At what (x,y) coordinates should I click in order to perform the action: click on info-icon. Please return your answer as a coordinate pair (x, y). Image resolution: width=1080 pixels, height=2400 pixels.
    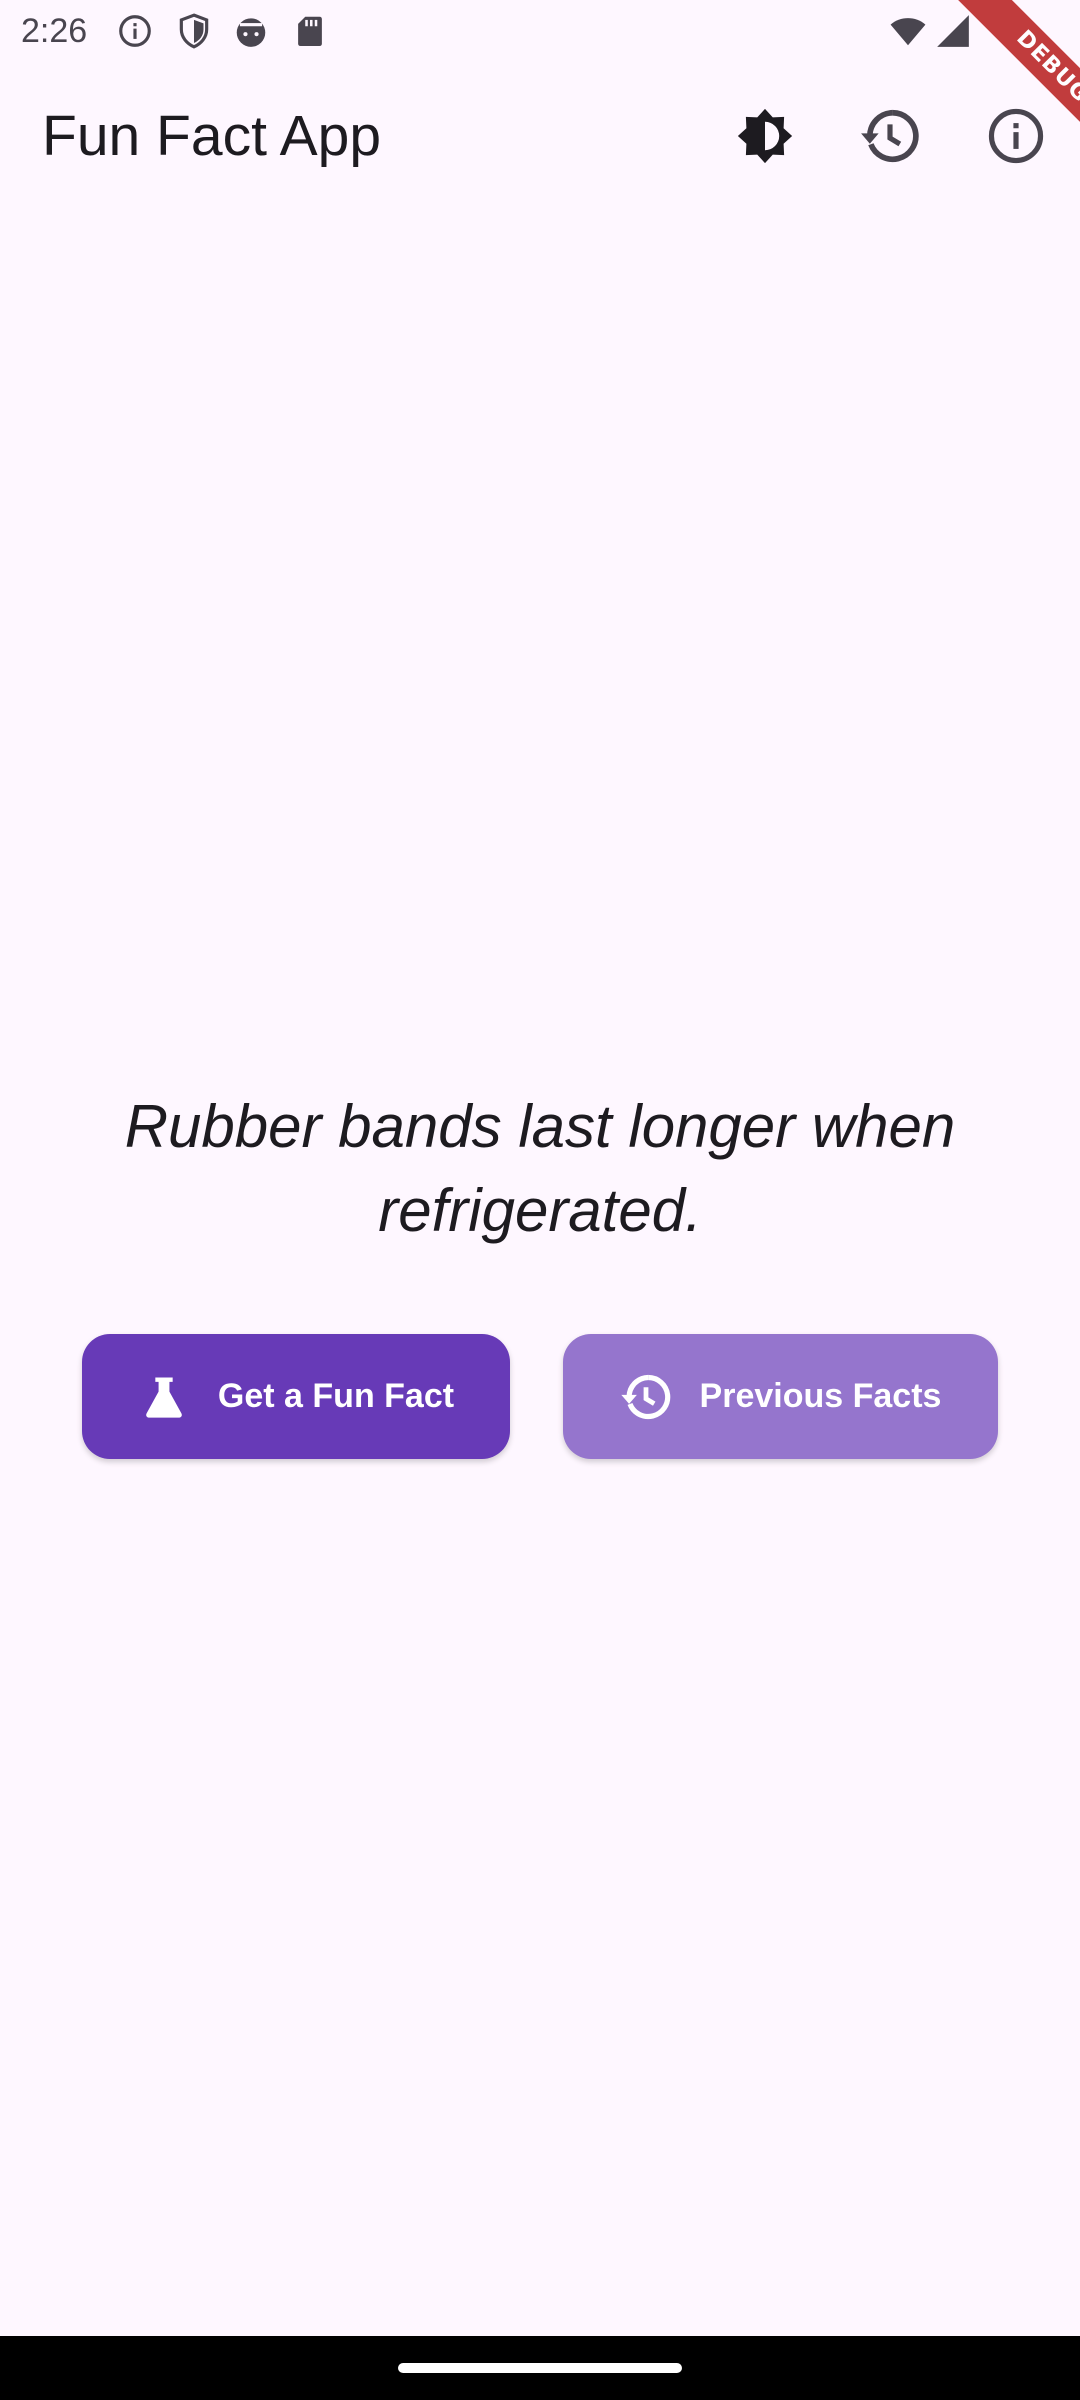
    Looking at the image, I should click on (1016, 136).